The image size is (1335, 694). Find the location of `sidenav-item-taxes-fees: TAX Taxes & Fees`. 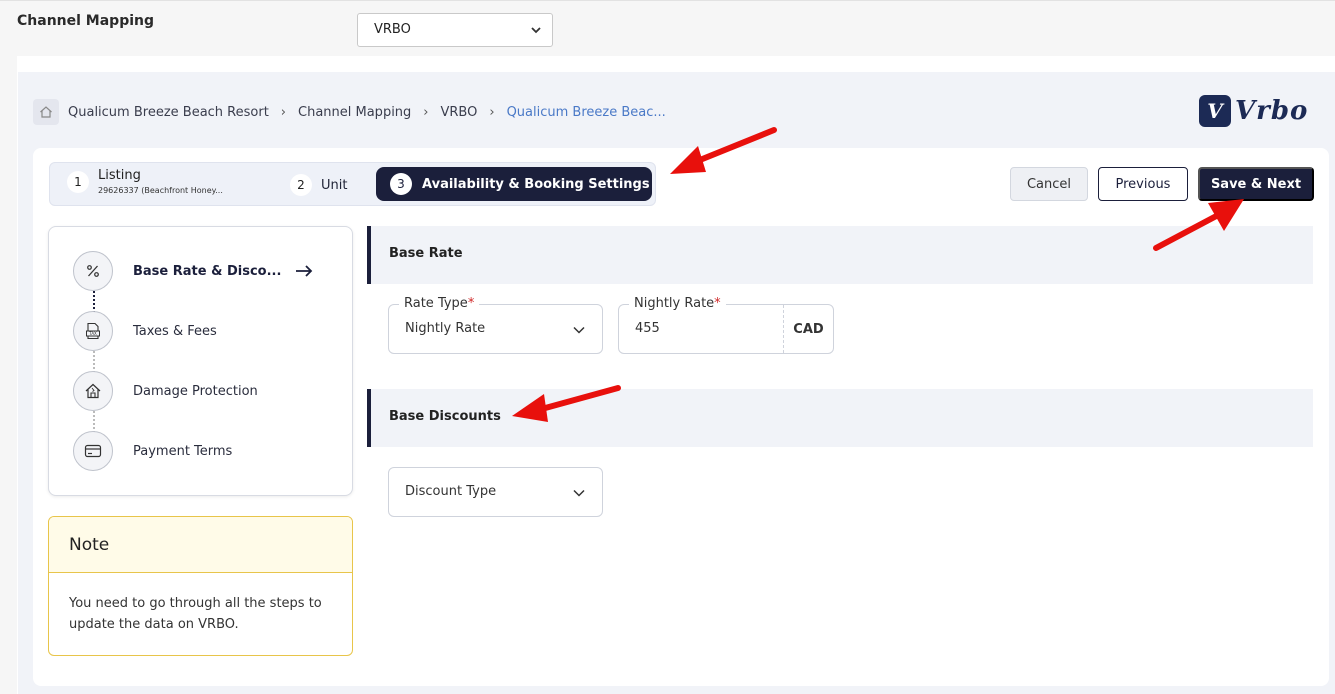

sidenav-item-taxes-fees: TAX Taxes & Fees is located at coordinates (145, 331).